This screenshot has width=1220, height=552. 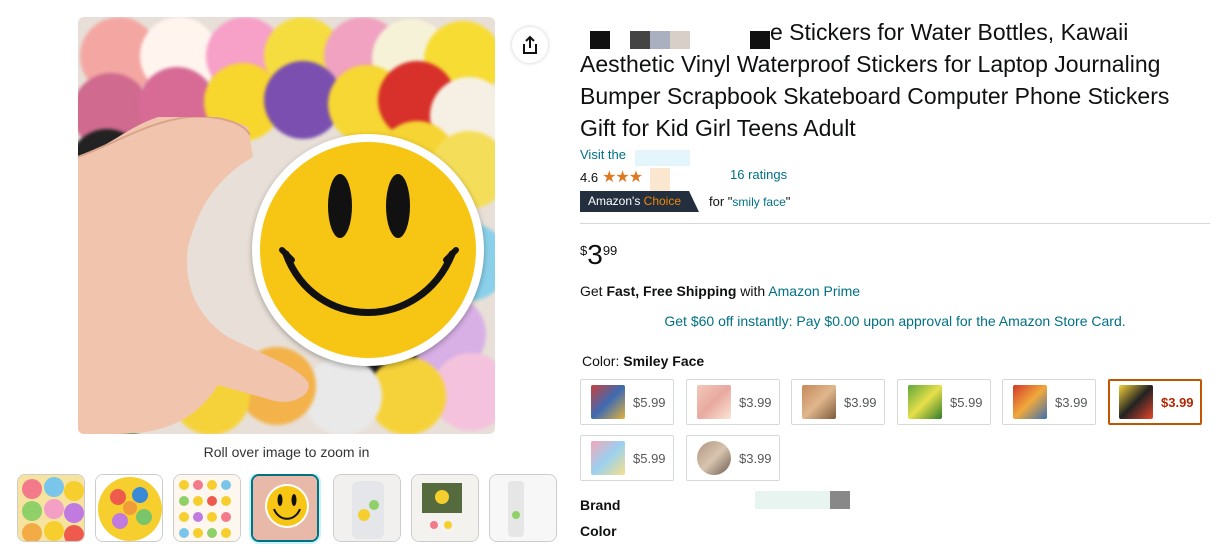 What do you see at coordinates (758, 174) in the screenshot?
I see `ratings-count-link: 16 ratings` at bounding box center [758, 174].